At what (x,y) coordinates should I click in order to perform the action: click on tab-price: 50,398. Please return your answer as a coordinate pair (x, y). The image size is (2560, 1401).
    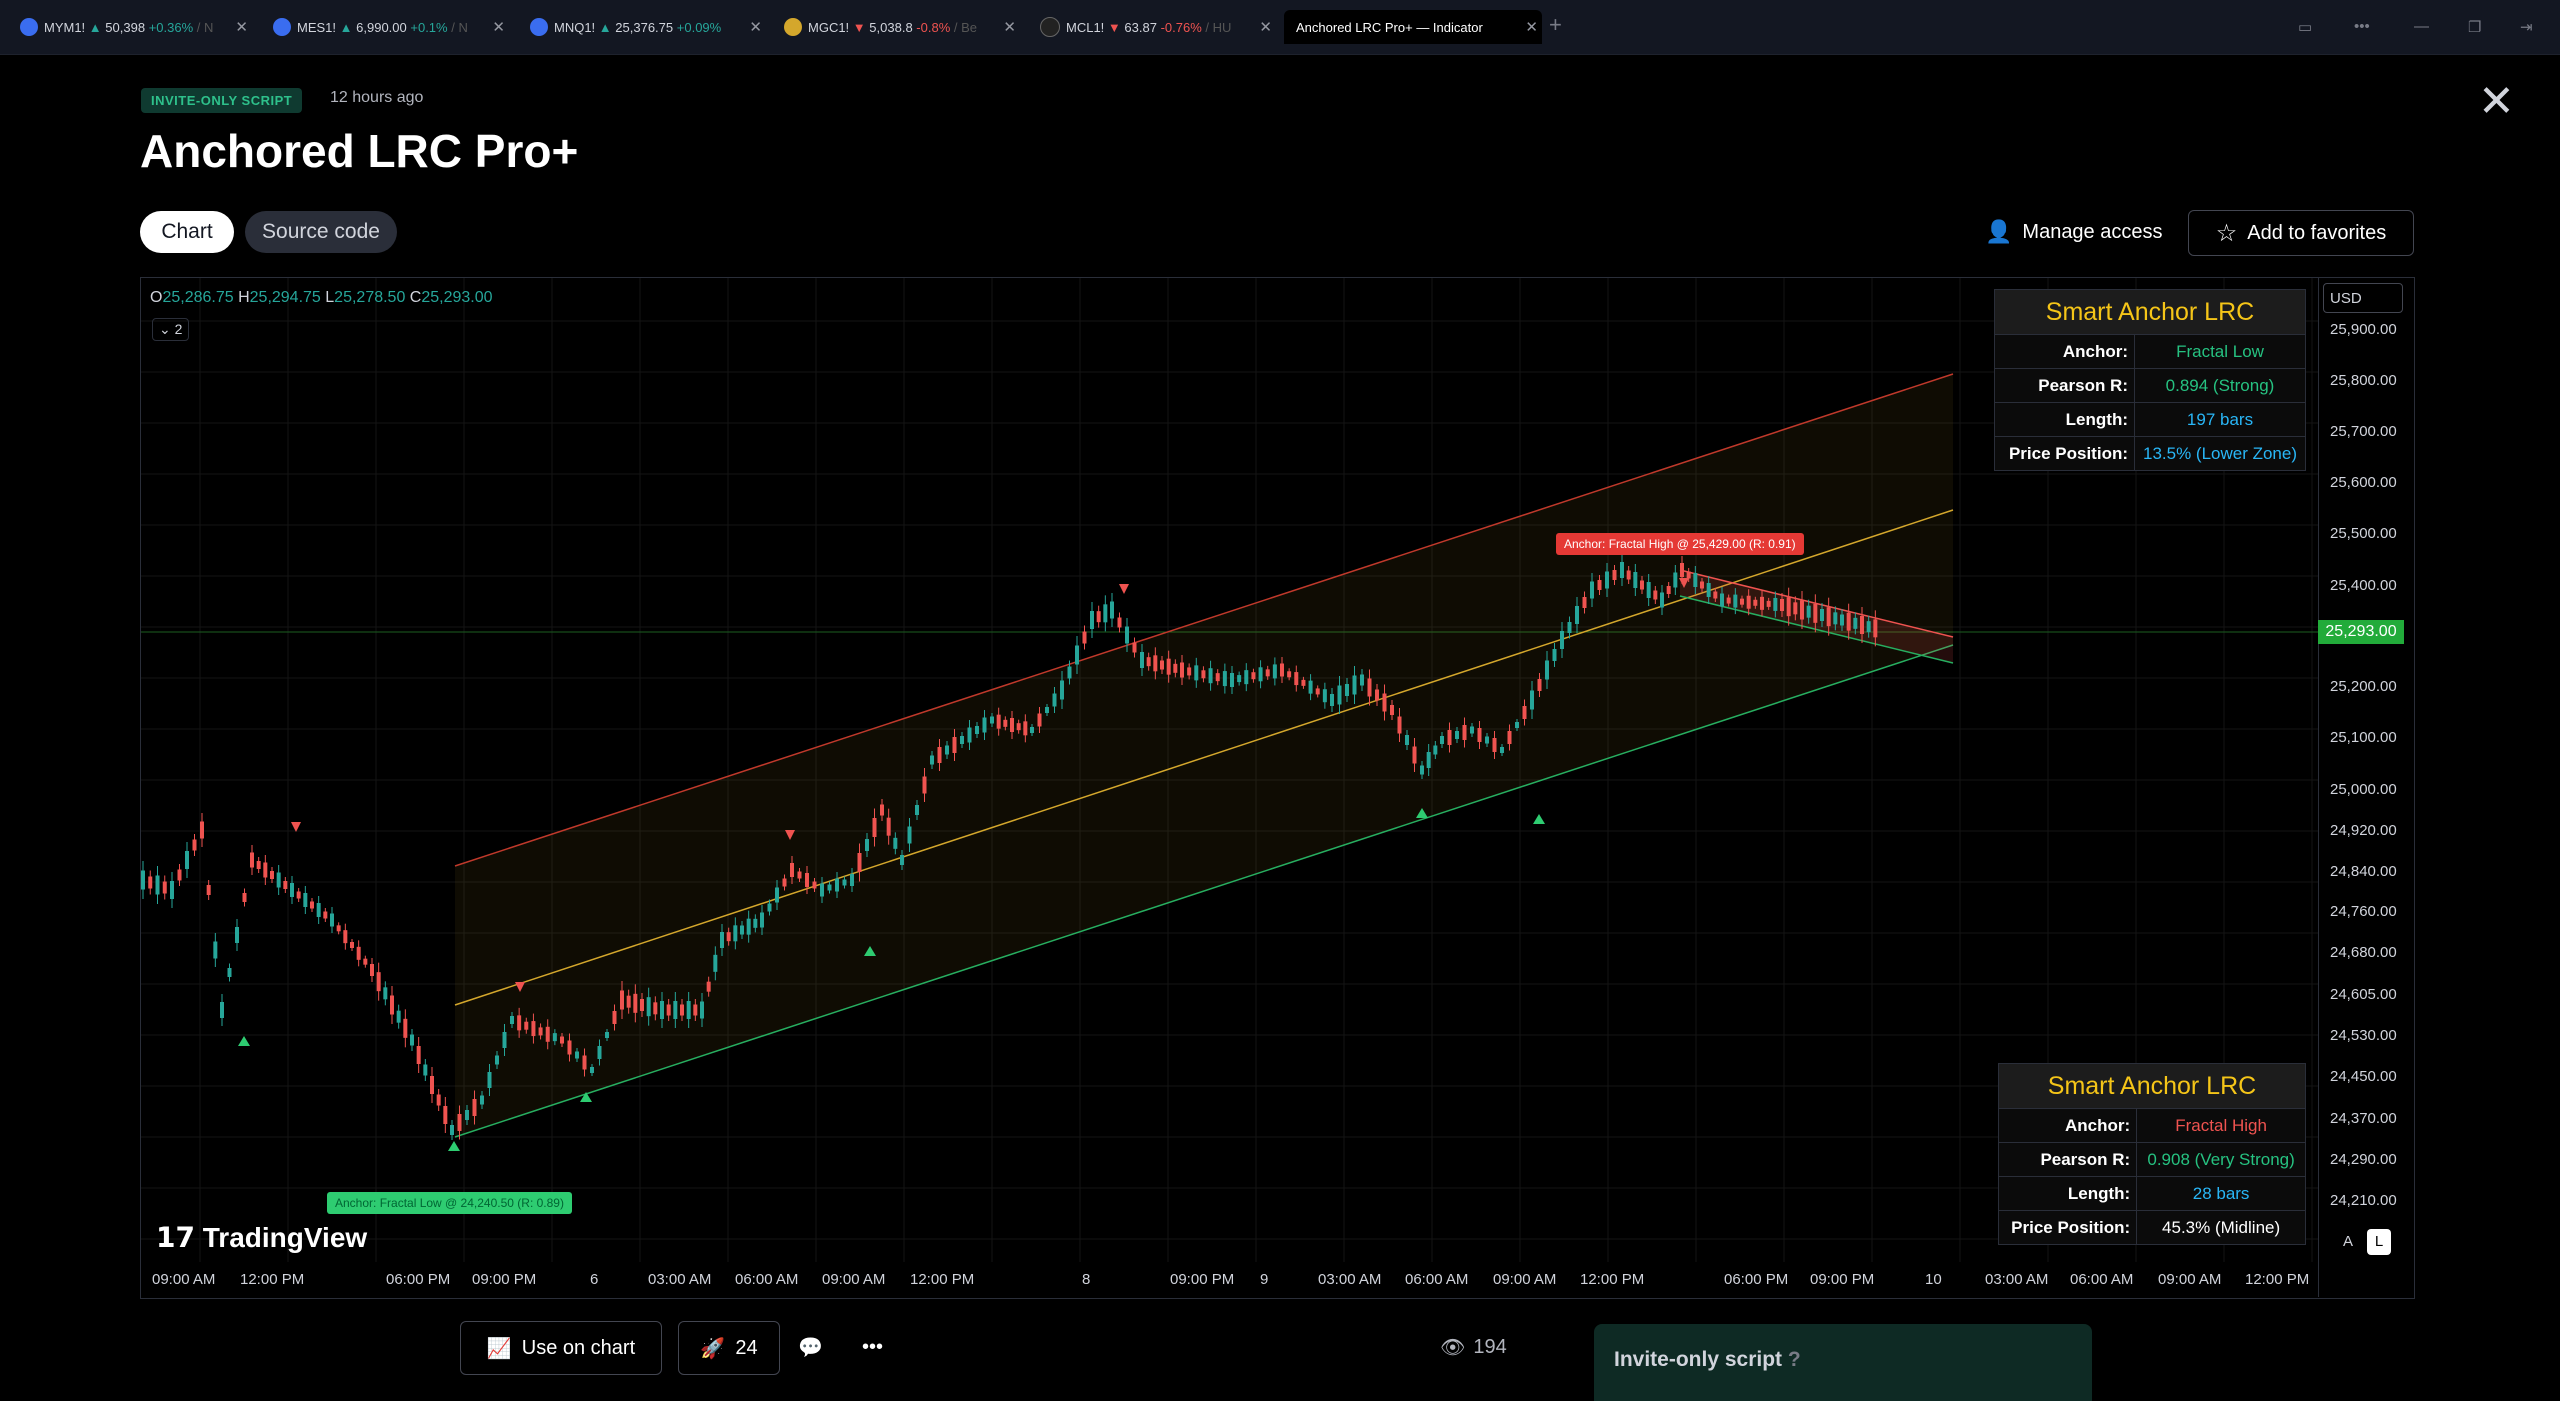
    Looking at the image, I should click on (125, 27).